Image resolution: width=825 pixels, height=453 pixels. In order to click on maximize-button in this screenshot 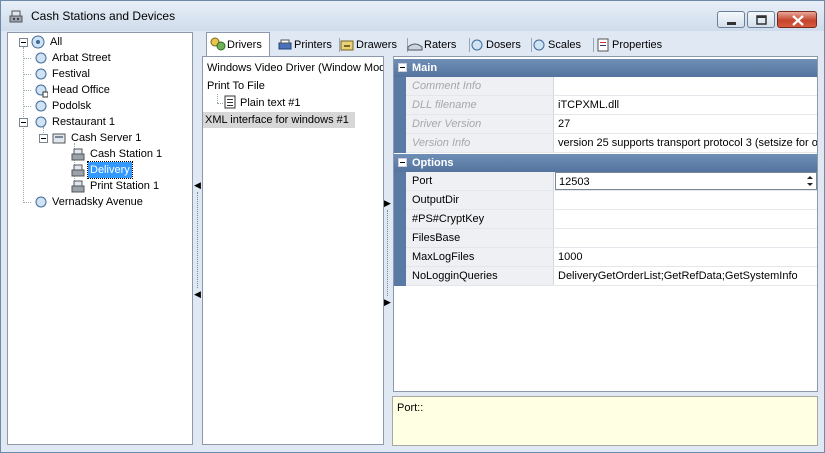, I will do `click(761, 19)`.